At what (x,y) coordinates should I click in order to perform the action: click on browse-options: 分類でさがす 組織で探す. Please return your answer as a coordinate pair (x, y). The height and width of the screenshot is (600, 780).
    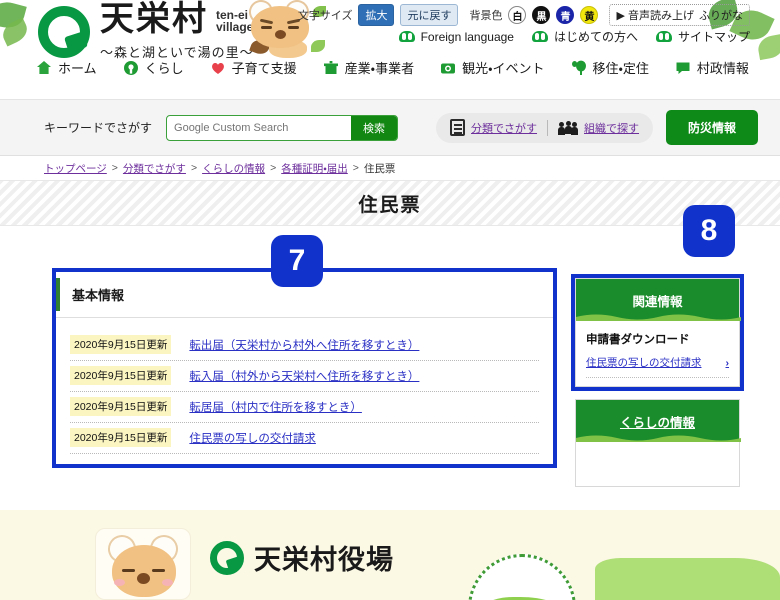
    Looking at the image, I should click on (545, 127).